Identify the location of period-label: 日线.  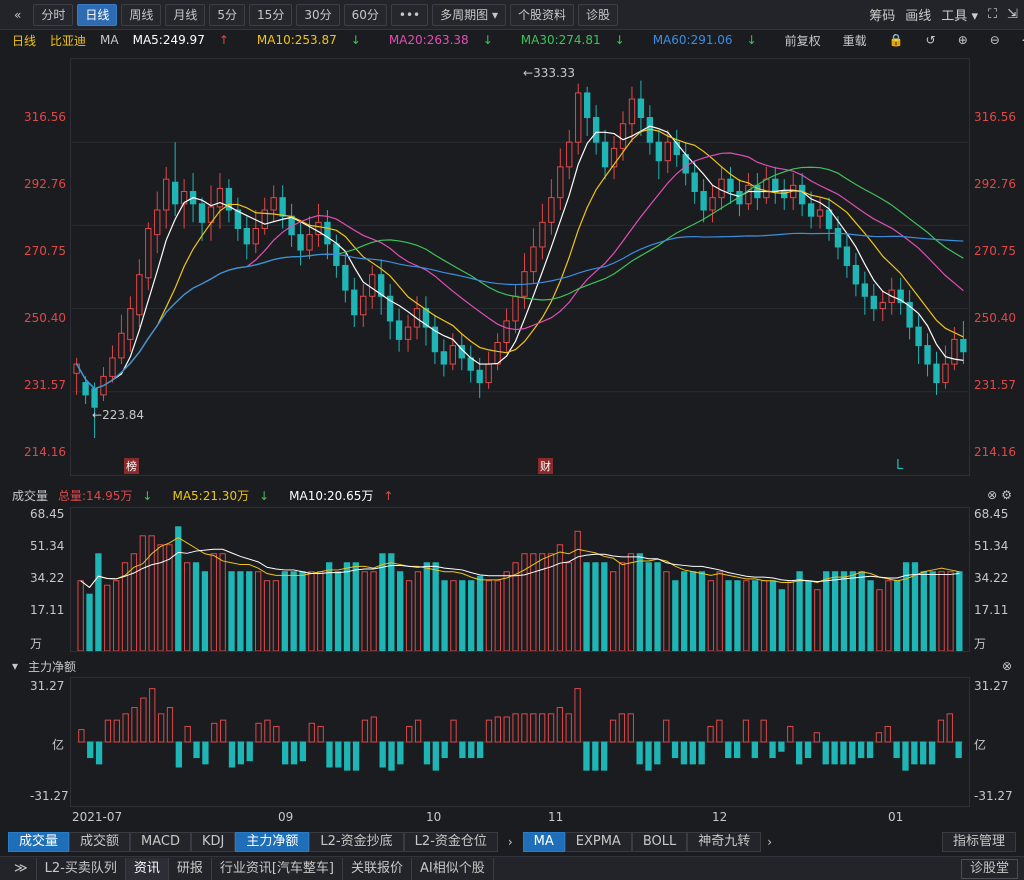
(24, 40).